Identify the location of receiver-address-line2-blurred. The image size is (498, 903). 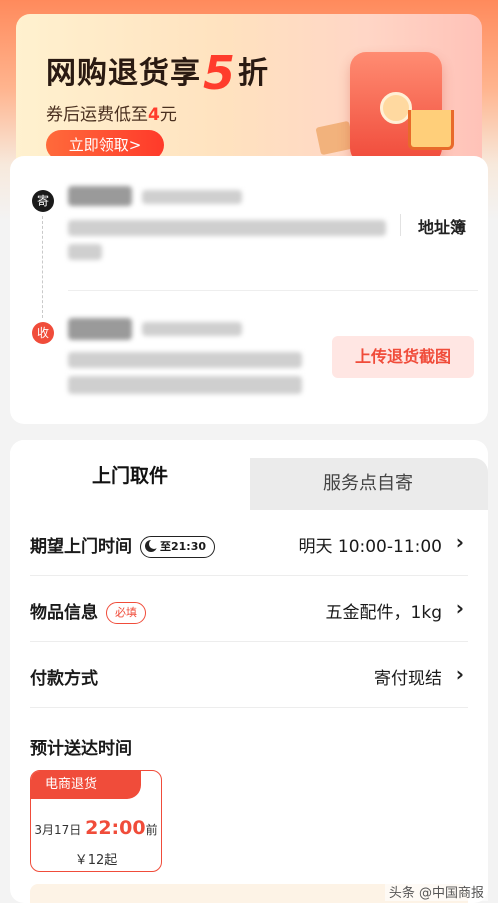
(185, 385).